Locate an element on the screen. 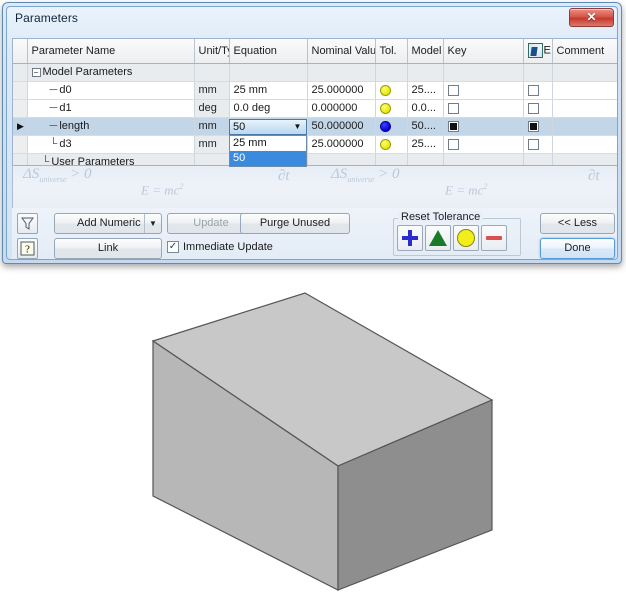 The height and width of the screenshot is (595, 626). cell-parameter-name: └ d3 is located at coordinates (111, 144).